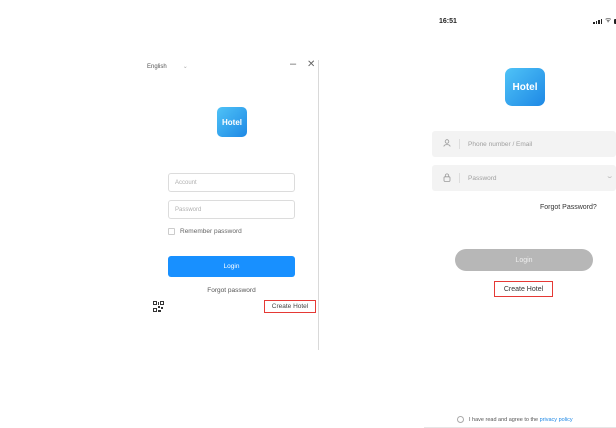  I want to click on signal-icon, so click(597, 21).